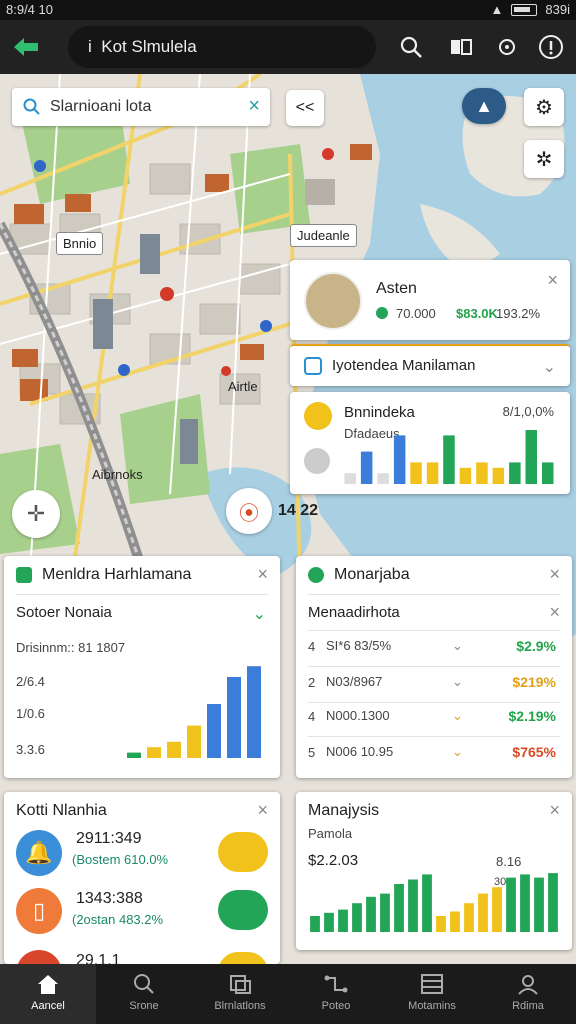  I want to click on profile-icon, so click(528, 985).